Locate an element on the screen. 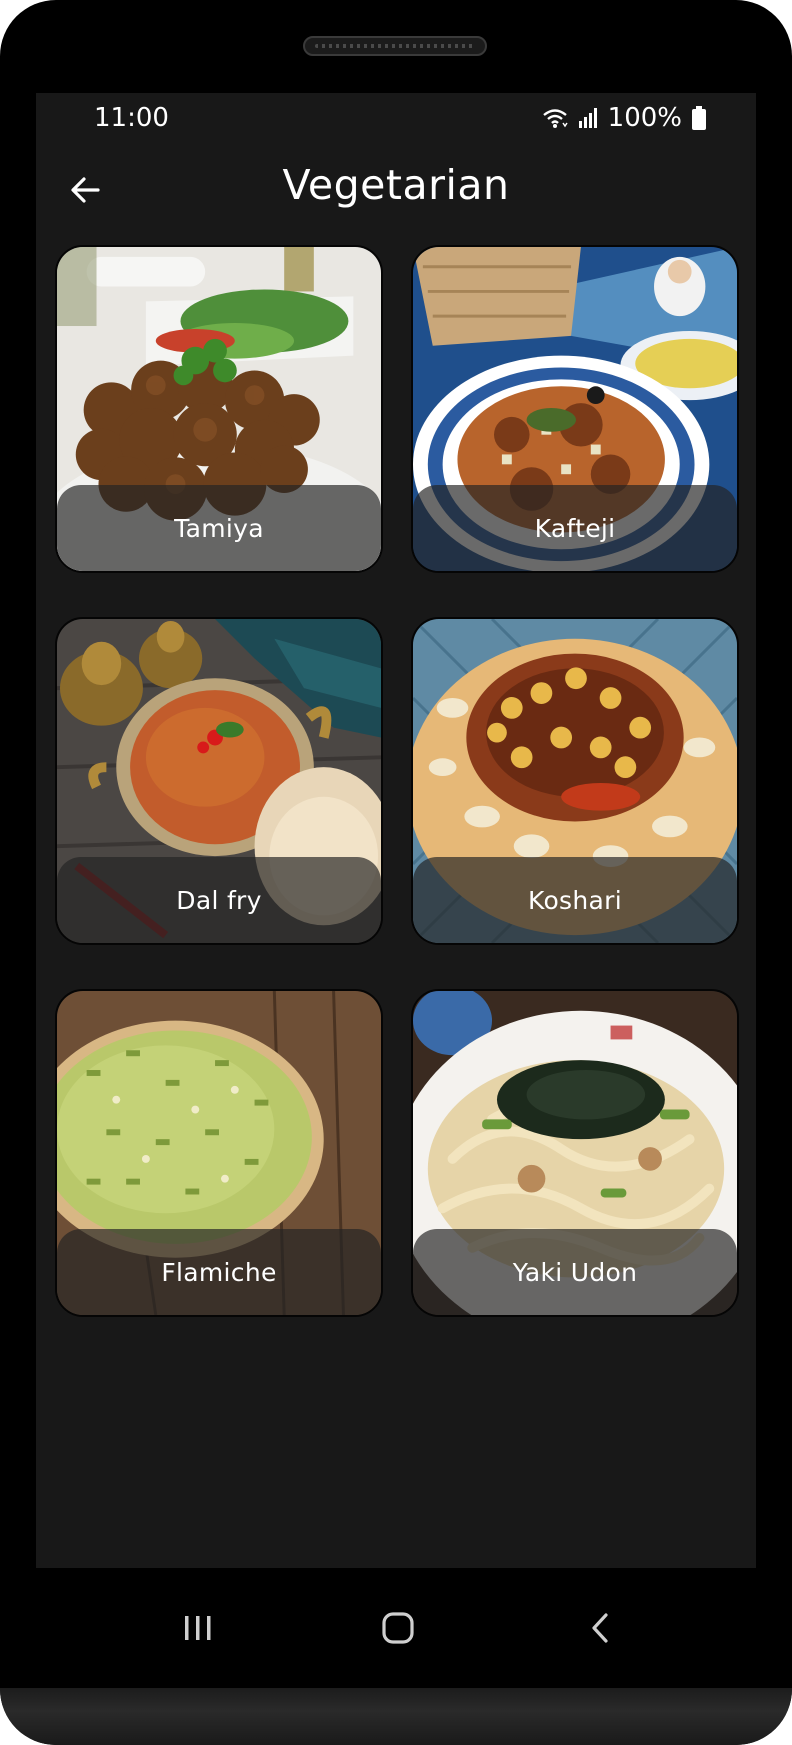 The height and width of the screenshot is (1745, 792). dish-name: Tamiya is located at coordinates (219, 528).